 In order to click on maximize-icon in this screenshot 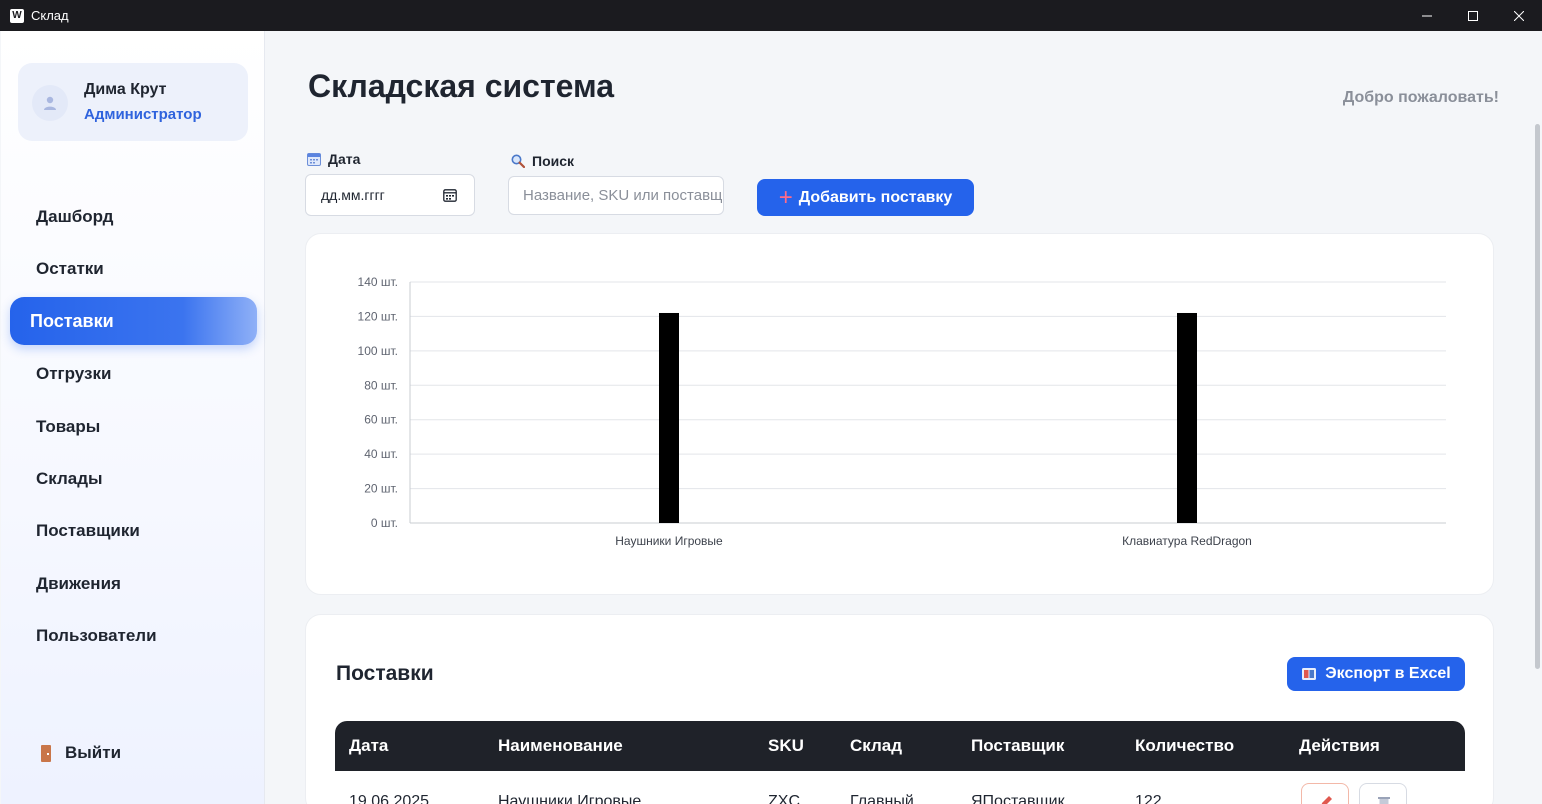, I will do `click(1473, 15)`.